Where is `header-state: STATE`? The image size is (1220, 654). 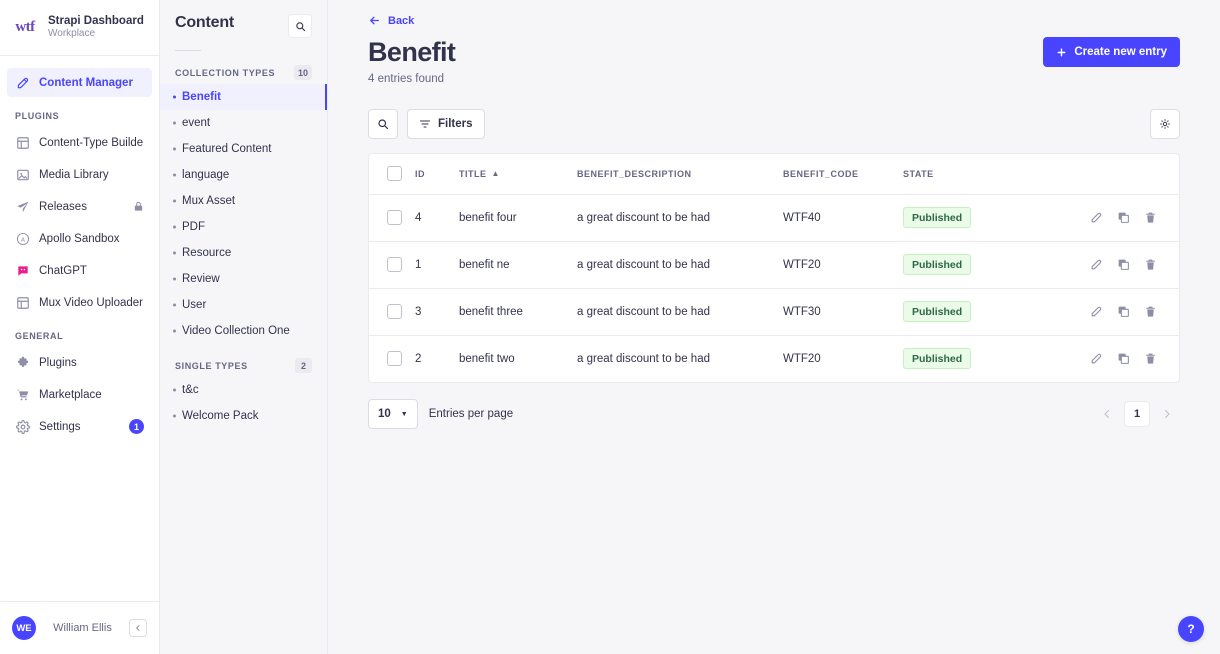
header-state: STATE is located at coordinates (963, 174).